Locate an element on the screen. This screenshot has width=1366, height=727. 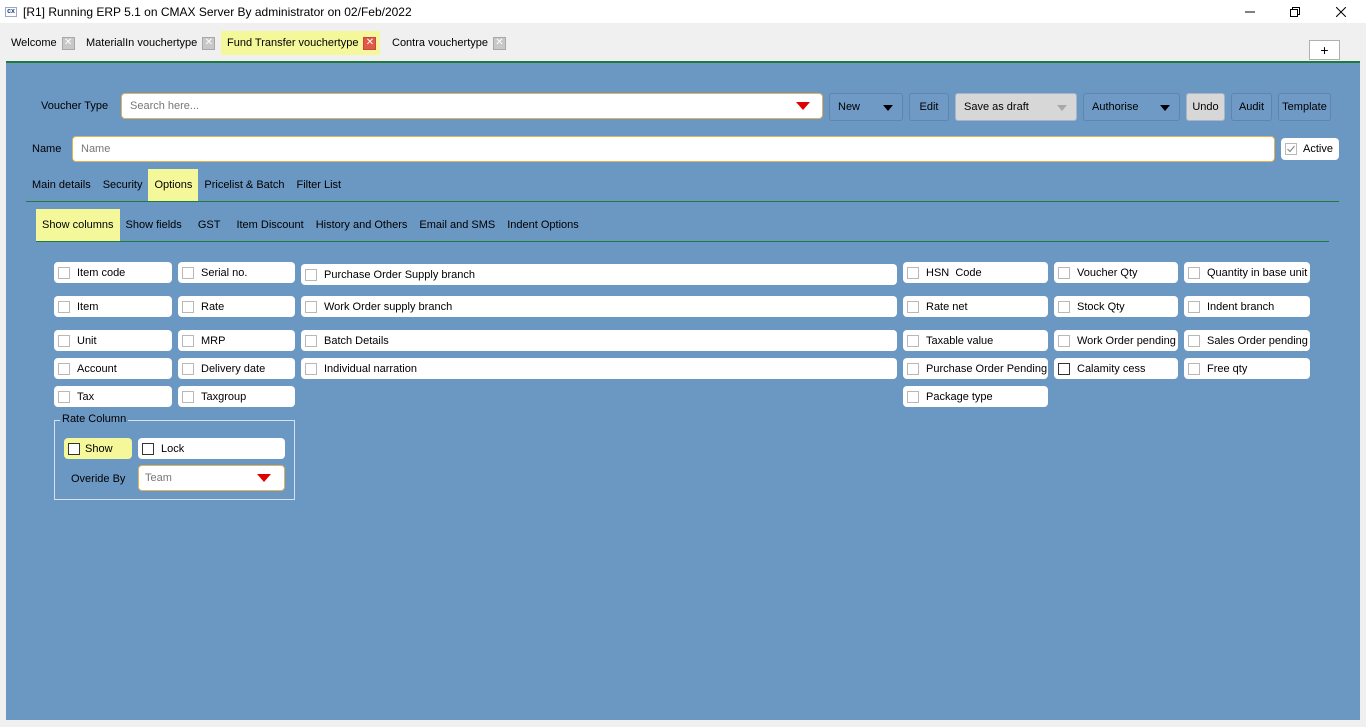
undo-button: Undo is located at coordinates (1205, 107).